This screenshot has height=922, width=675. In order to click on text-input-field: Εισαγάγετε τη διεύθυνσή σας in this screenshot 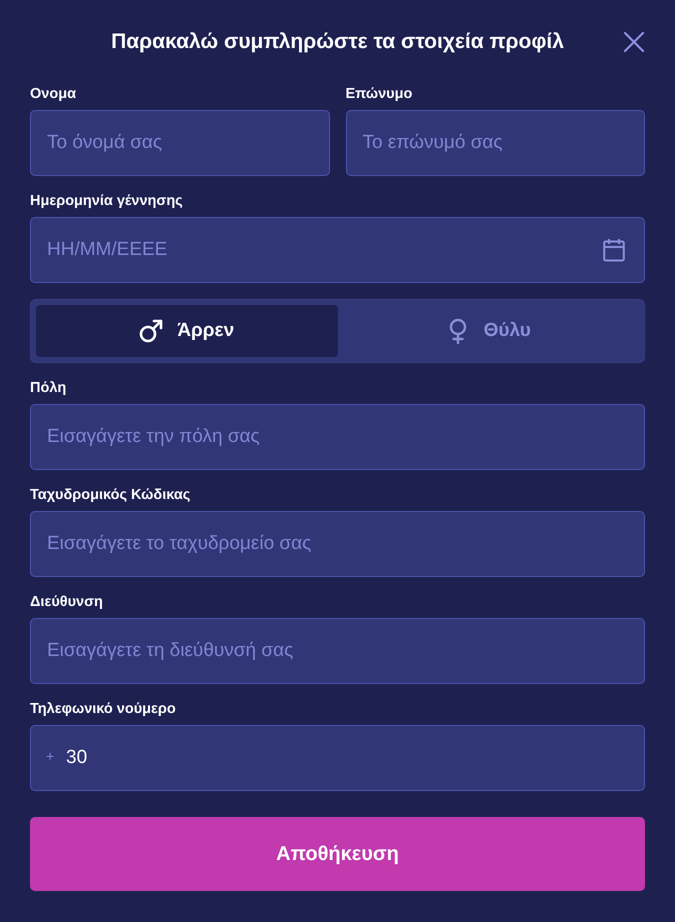, I will do `click(337, 651)`.